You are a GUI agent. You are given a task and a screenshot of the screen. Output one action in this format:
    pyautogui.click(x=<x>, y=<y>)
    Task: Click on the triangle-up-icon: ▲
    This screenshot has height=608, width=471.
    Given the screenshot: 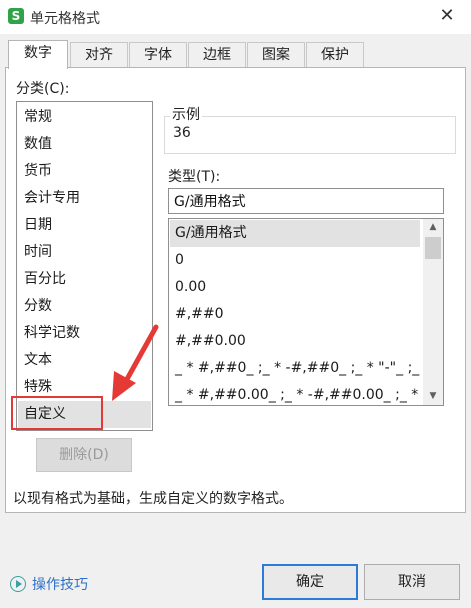 What is the action you would take?
    pyautogui.click(x=433, y=227)
    